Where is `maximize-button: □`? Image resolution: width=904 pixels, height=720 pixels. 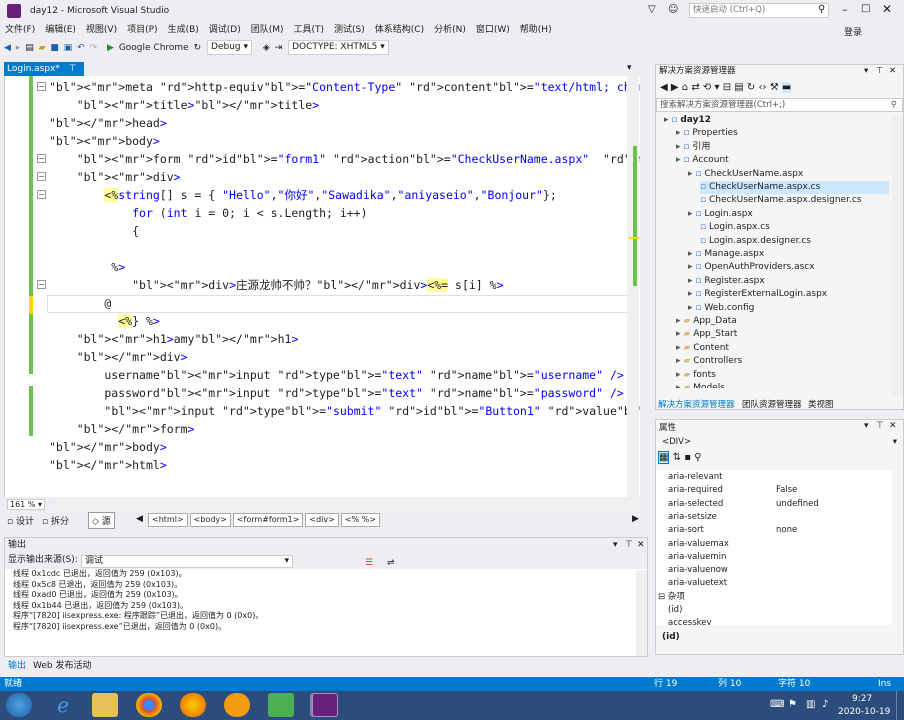 maximize-button: □ is located at coordinates (865, 8).